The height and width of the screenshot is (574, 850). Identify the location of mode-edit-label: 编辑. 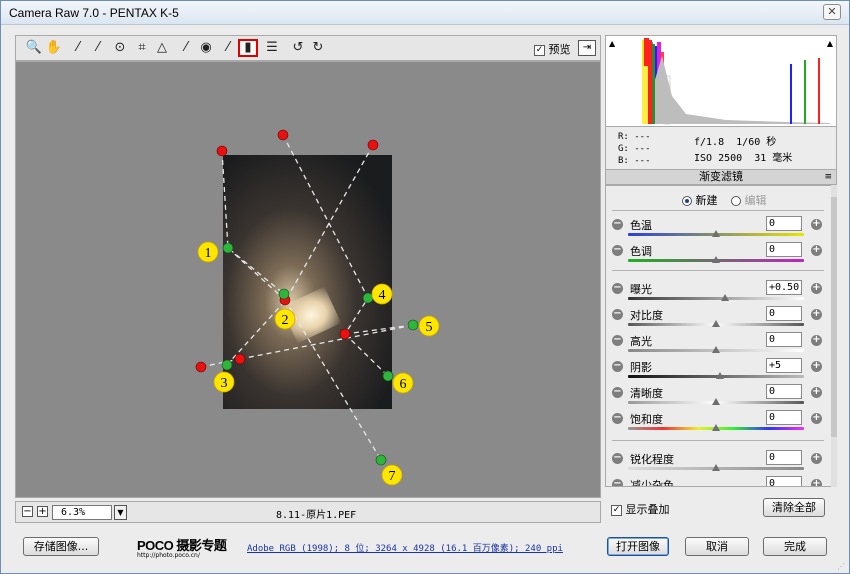
(756, 200).